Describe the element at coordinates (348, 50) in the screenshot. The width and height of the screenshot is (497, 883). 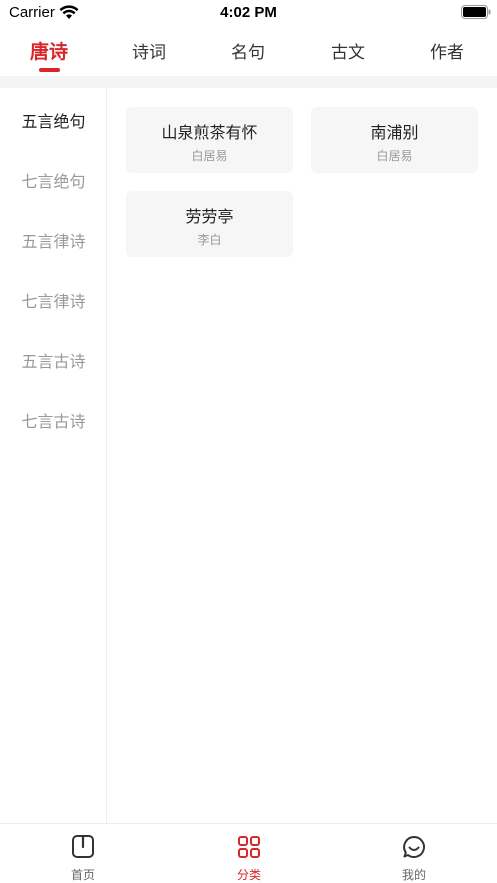
I see `tab-guwen: 古文` at that location.